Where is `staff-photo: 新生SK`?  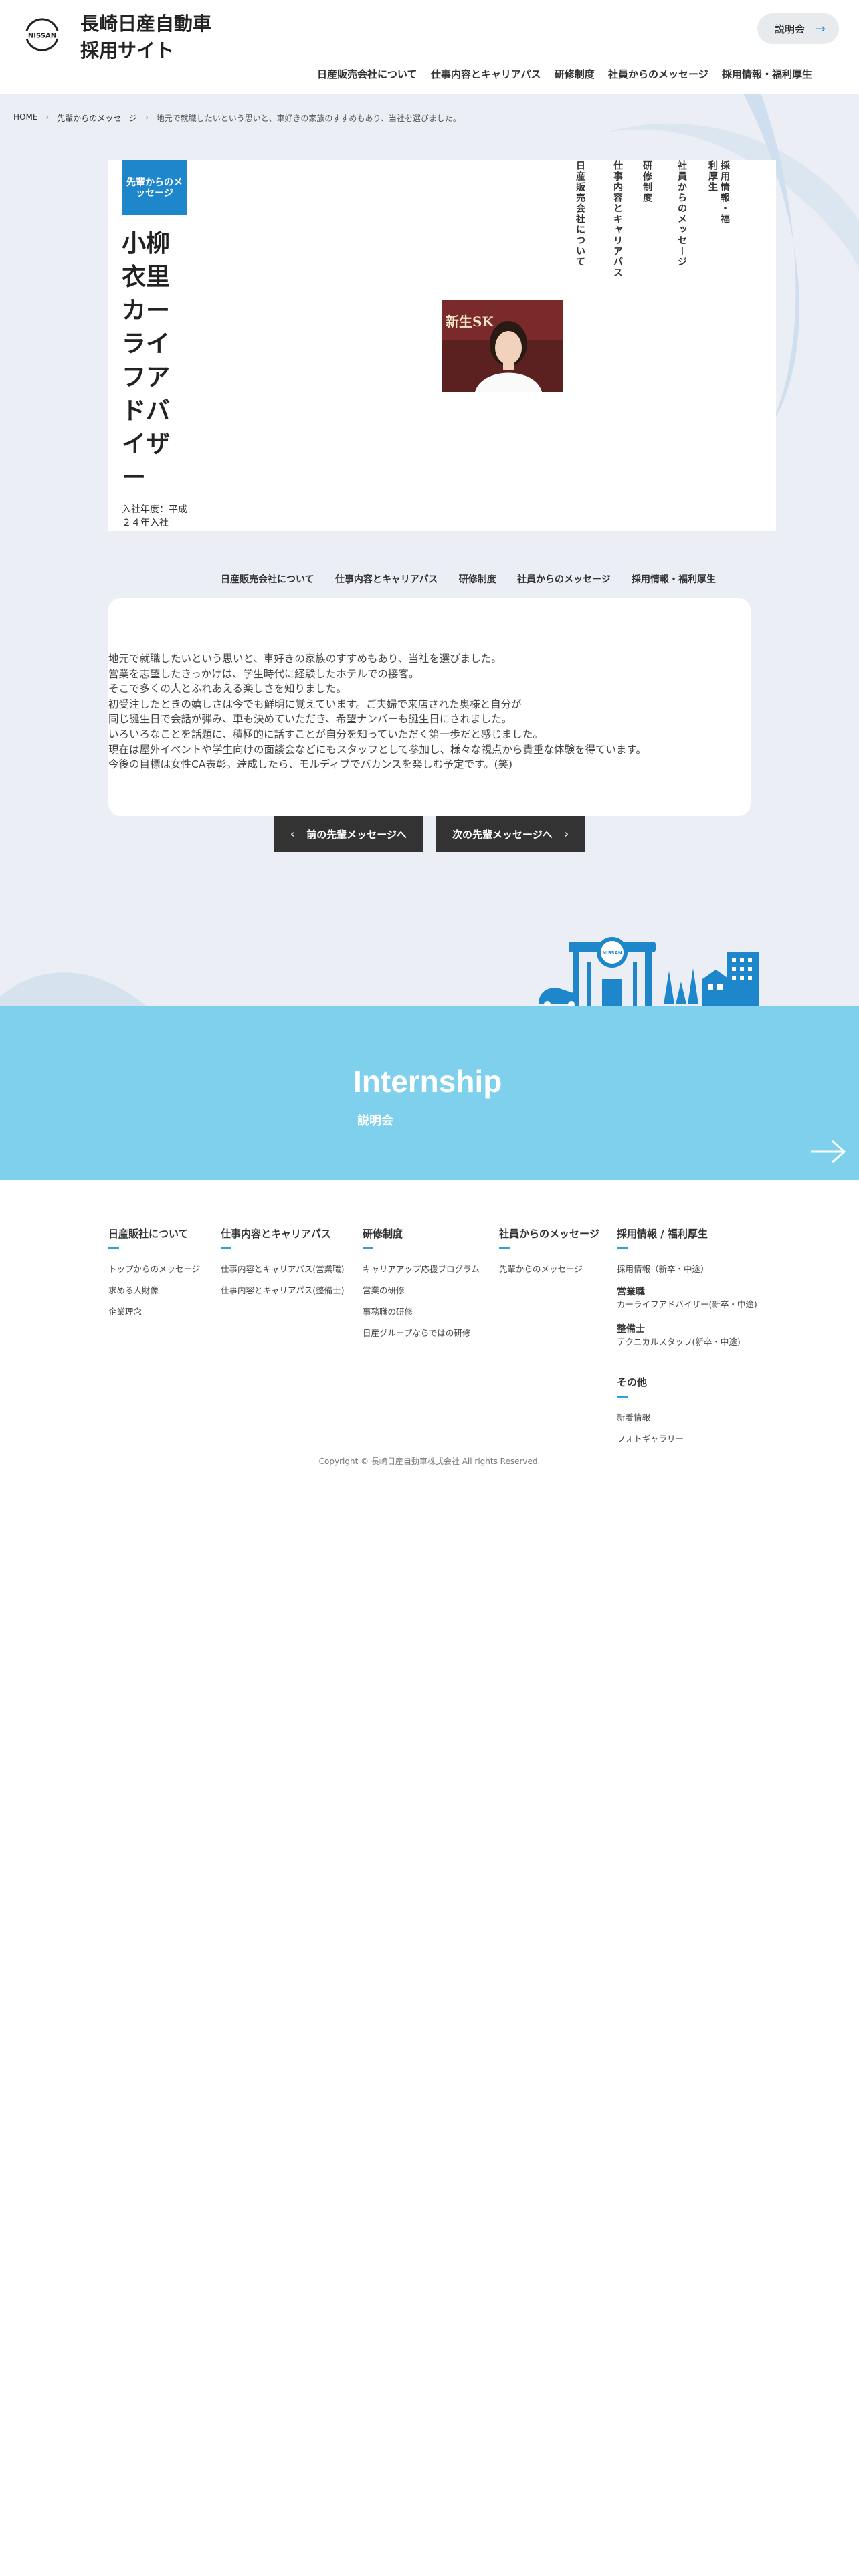
staff-photo: 新生SK is located at coordinates (503, 346).